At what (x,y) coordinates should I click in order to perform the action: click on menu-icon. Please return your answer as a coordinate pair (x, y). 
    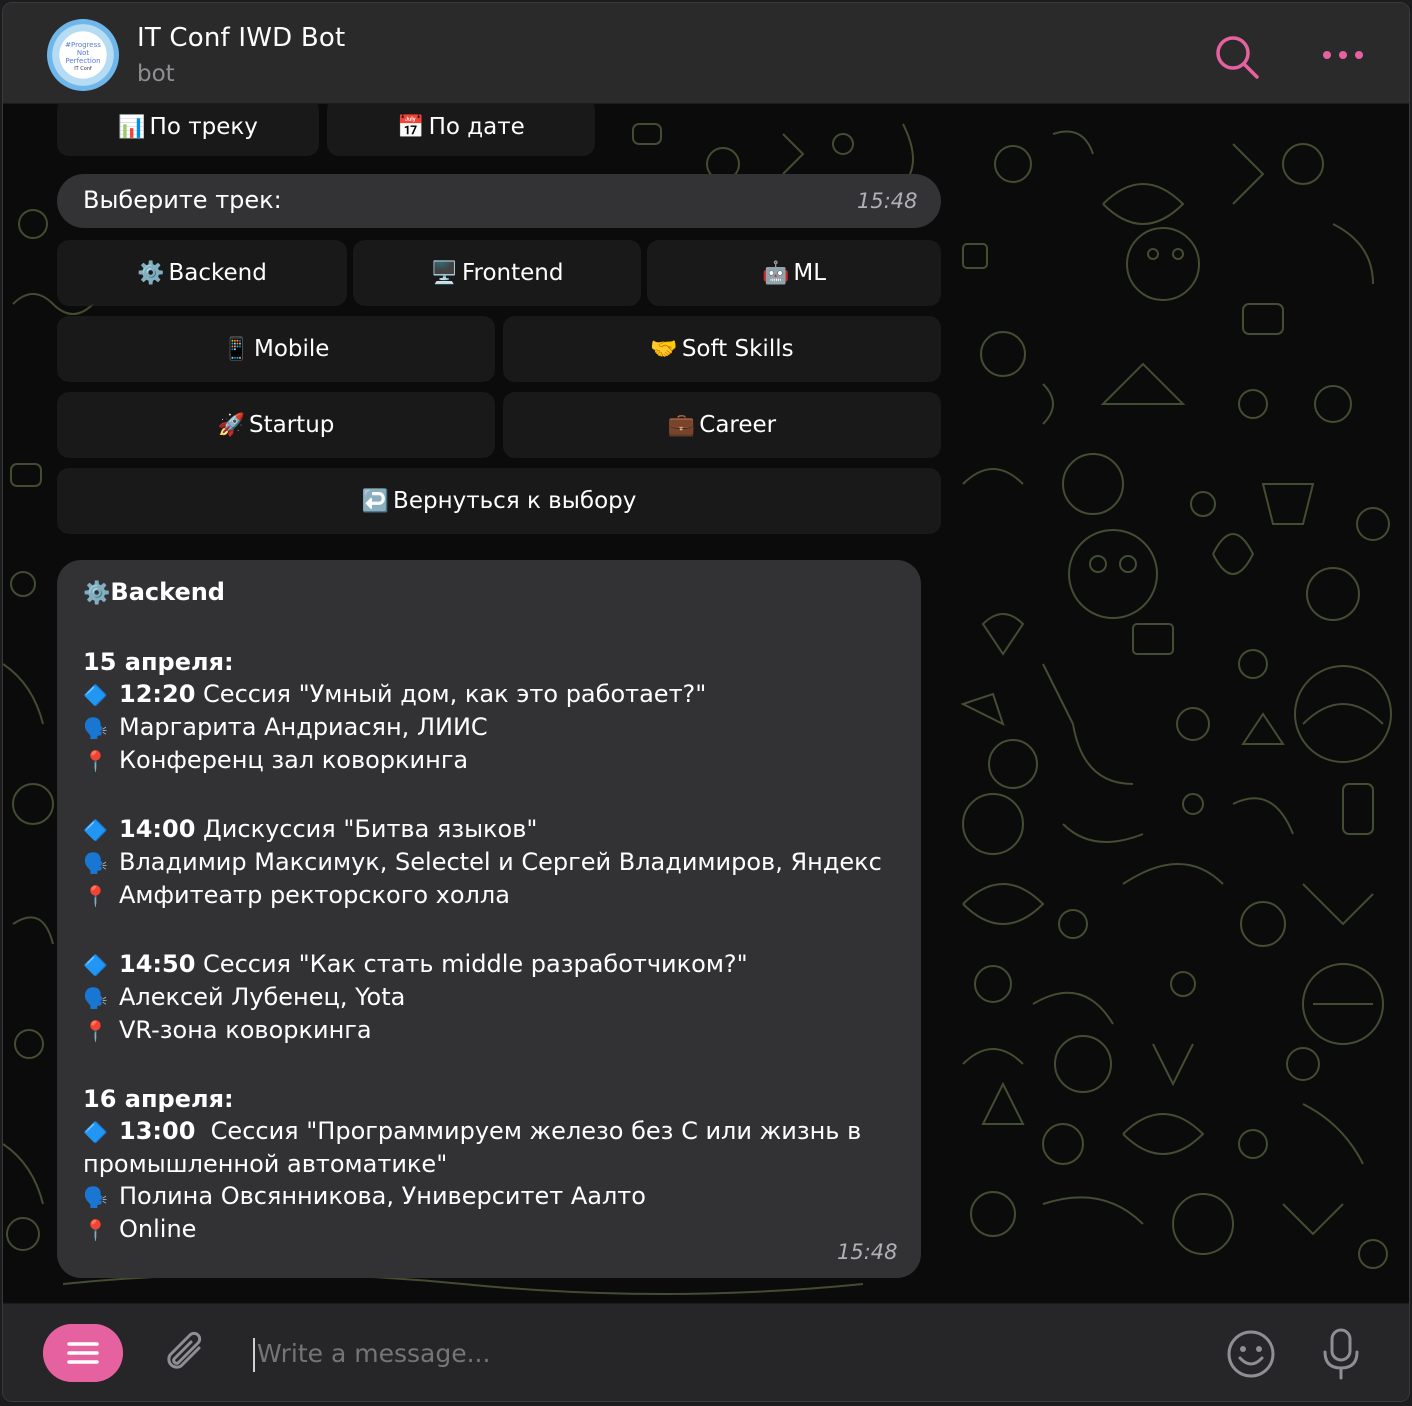
    Looking at the image, I should click on (83, 1353).